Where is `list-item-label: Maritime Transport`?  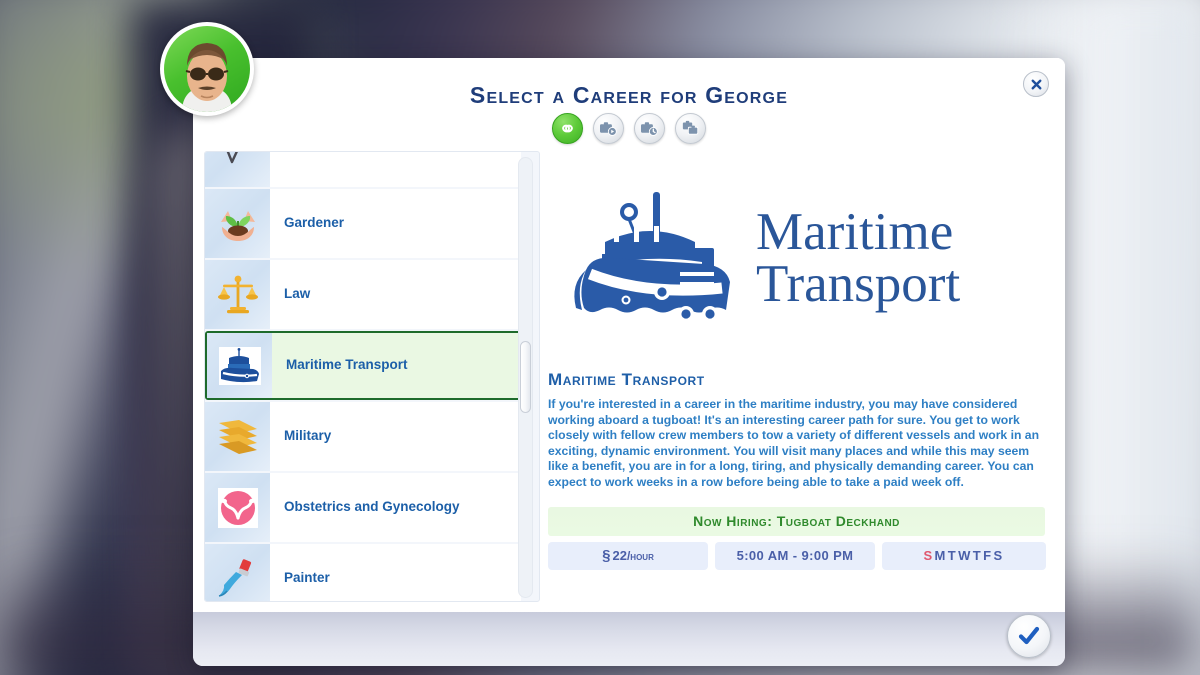 list-item-label: Maritime Transport is located at coordinates (347, 365).